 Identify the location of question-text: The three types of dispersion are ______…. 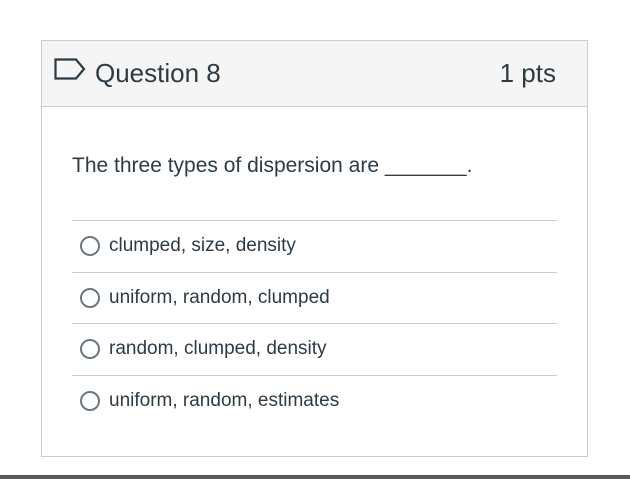
(272, 165).